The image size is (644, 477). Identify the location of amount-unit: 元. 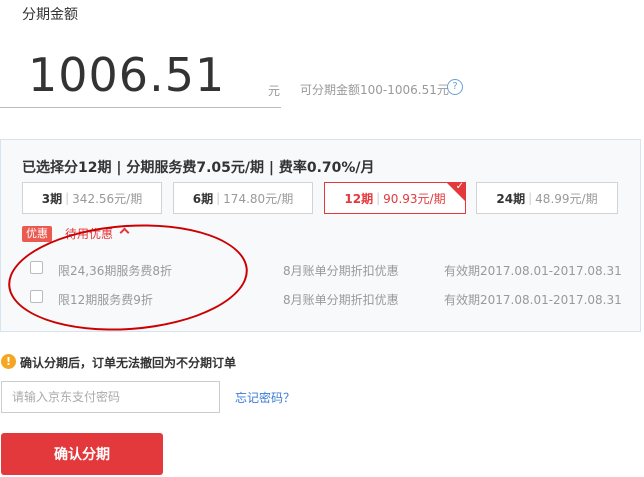
(274, 91).